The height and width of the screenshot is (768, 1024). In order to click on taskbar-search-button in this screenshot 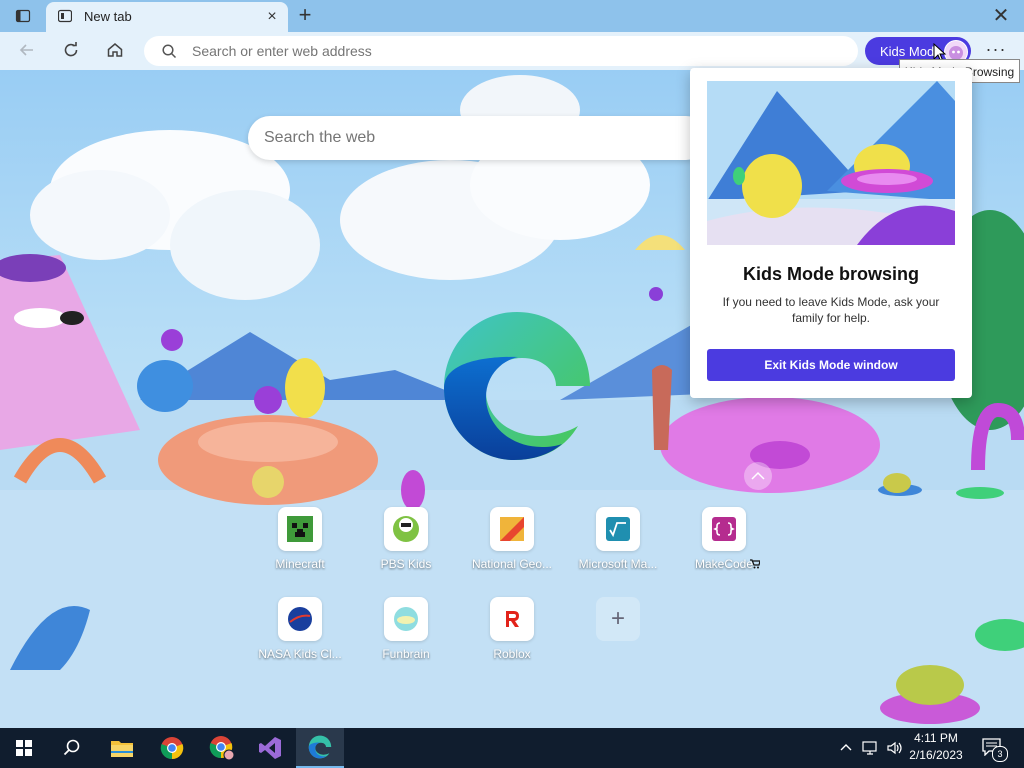, I will do `click(72, 748)`.